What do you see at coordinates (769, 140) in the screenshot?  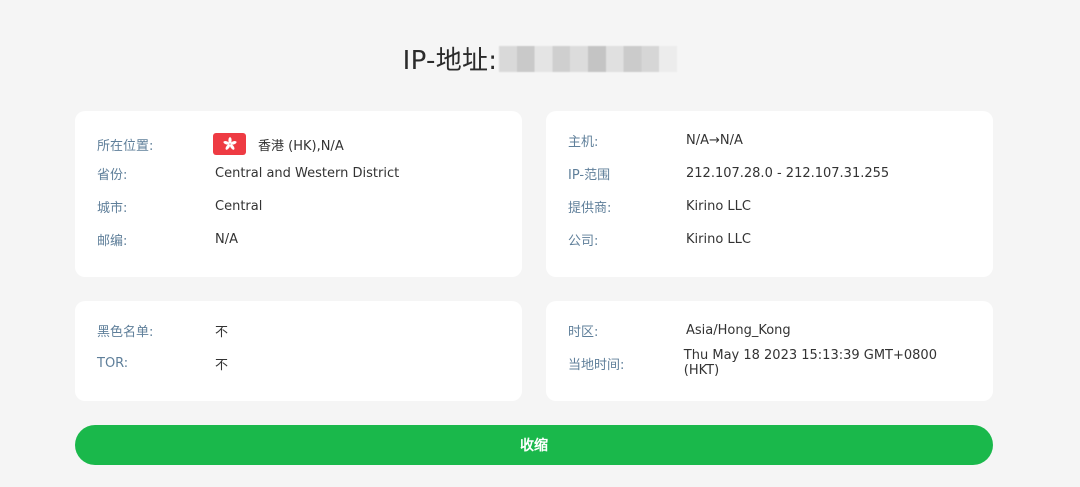 I see `host-row: 主机: N/A→N/A` at bounding box center [769, 140].